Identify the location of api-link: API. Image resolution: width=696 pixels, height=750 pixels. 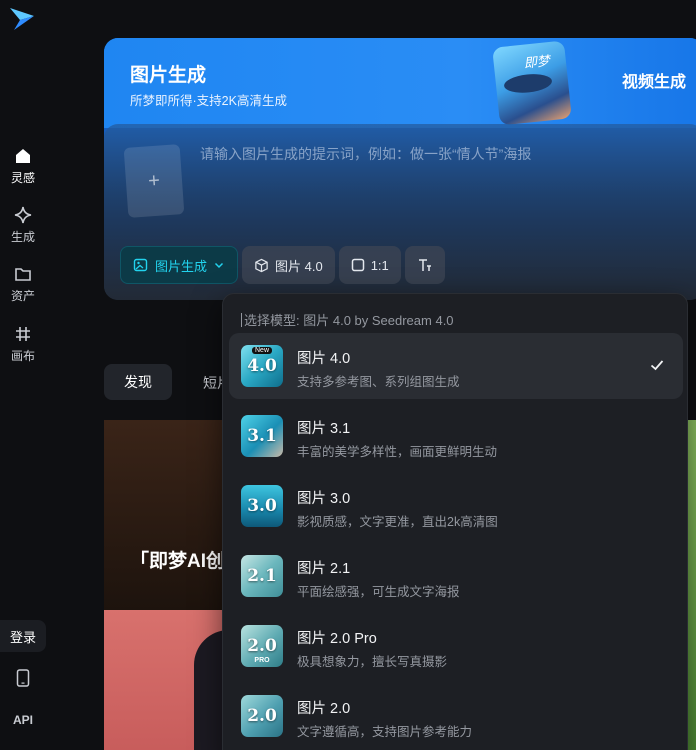
(23, 720).